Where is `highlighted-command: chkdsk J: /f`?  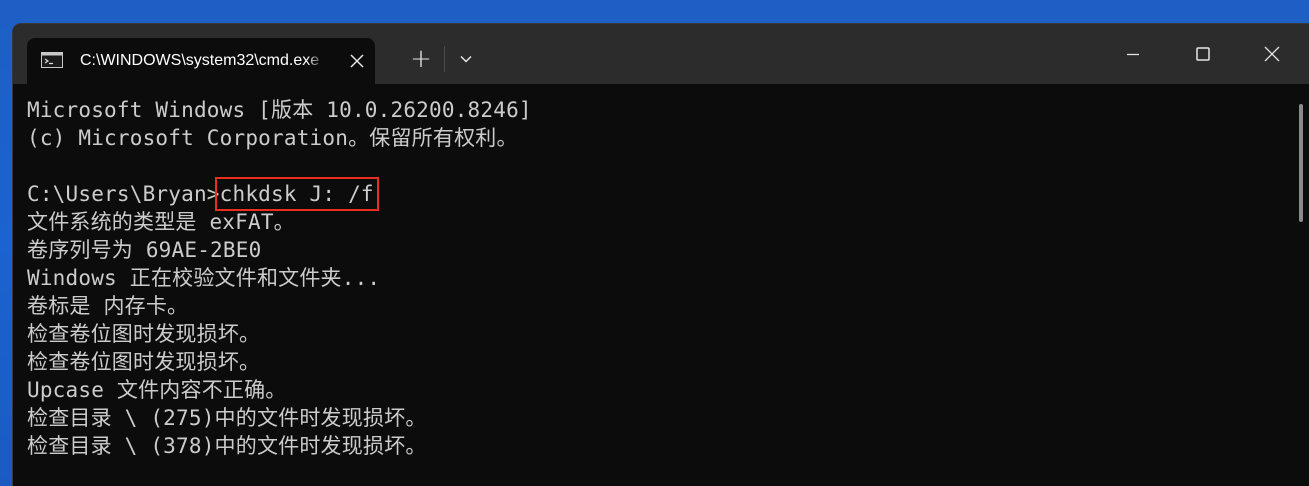 highlighted-command: chkdsk J: /f is located at coordinates (296, 194).